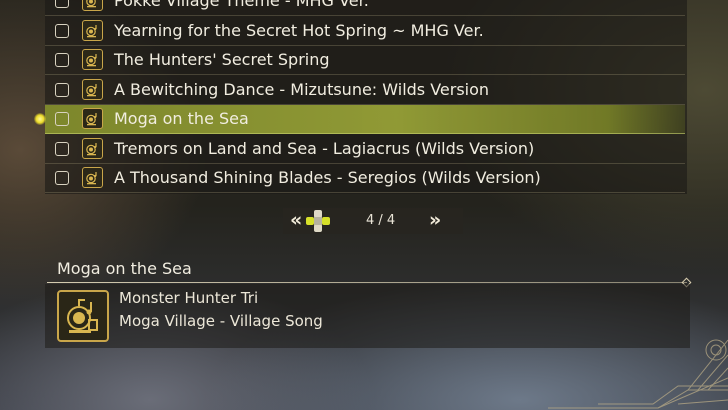 The width and height of the screenshot is (728, 410). Describe the element at coordinates (365, 60) in the screenshot. I see `song-row: The Hunters' Secret Spring` at that location.